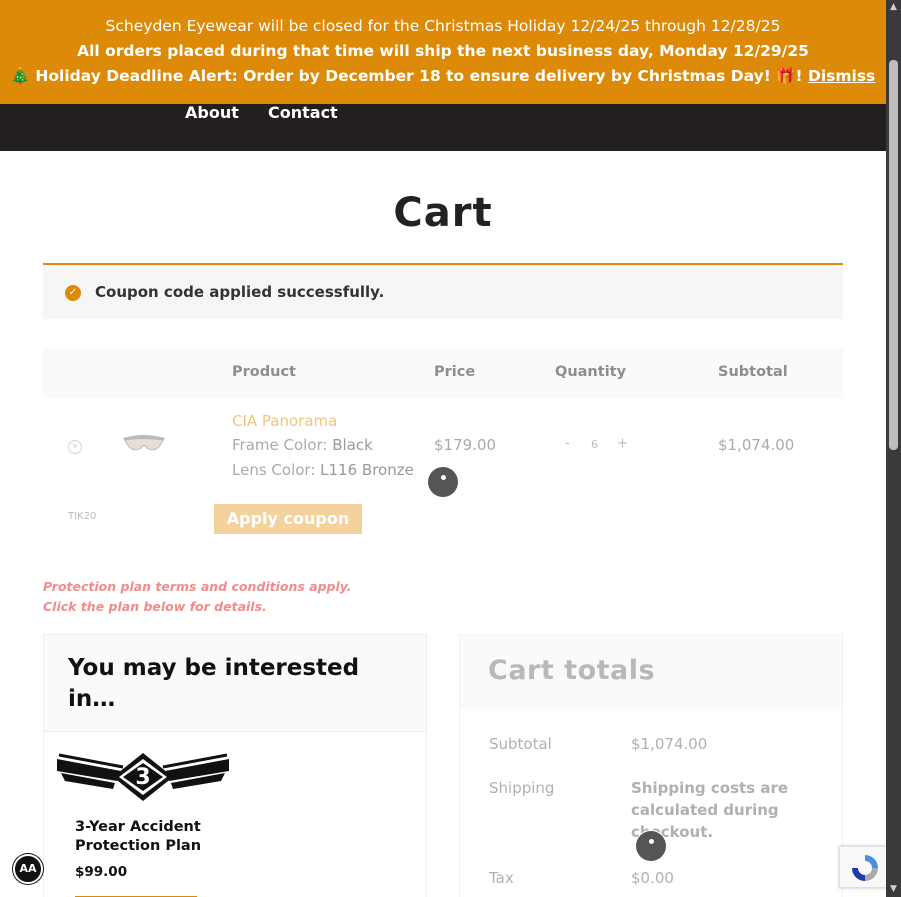  What do you see at coordinates (101, 872) in the screenshot?
I see `protection-plan-price: $99.00` at bounding box center [101, 872].